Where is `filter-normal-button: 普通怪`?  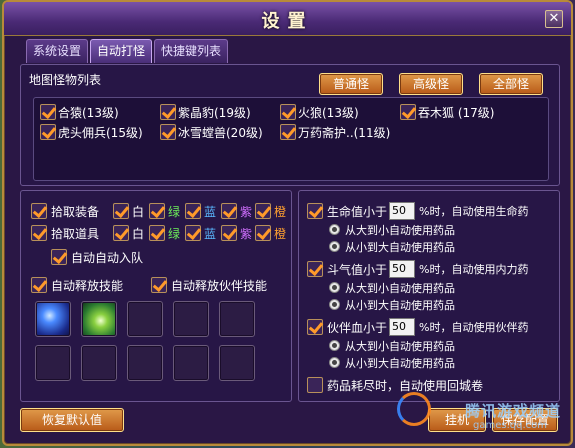 filter-normal-button: 普通怪 is located at coordinates (351, 84).